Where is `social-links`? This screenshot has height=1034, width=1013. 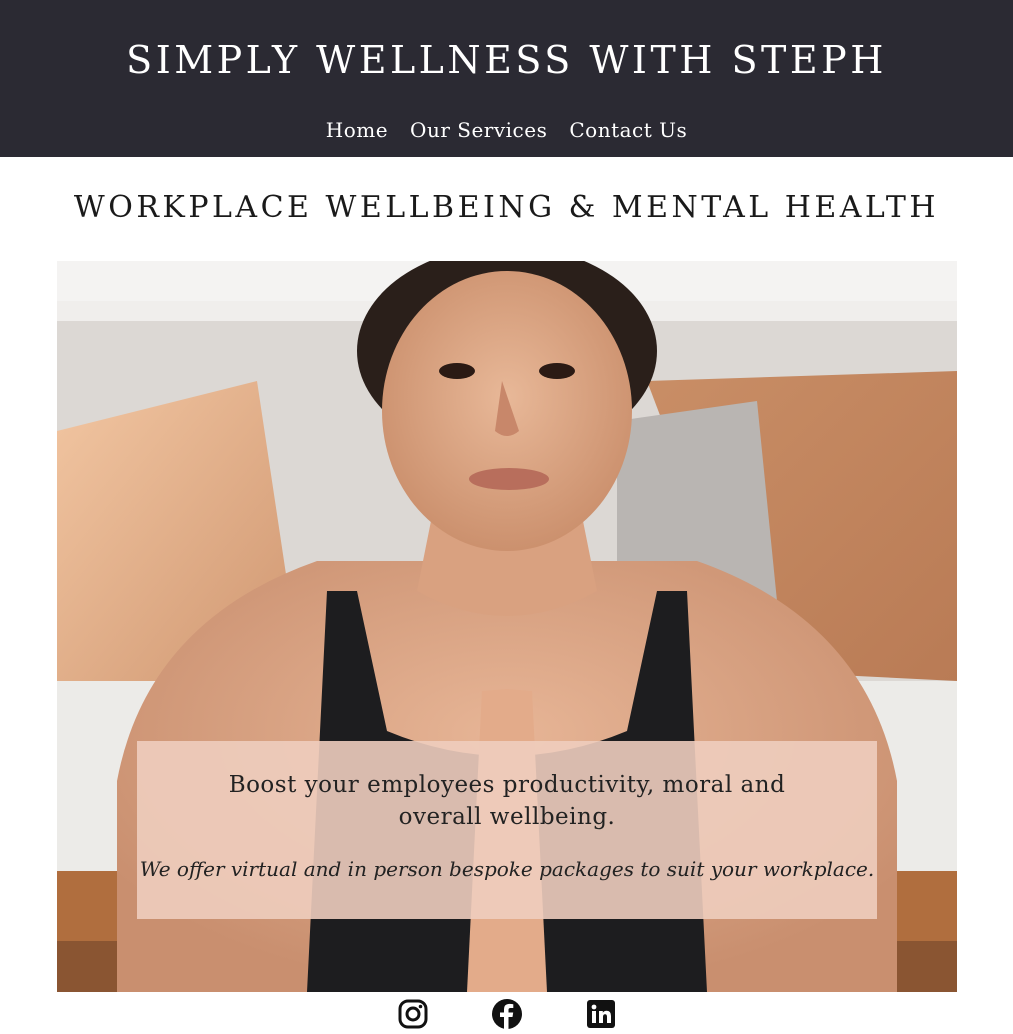 social-links is located at coordinates (506, 1016).